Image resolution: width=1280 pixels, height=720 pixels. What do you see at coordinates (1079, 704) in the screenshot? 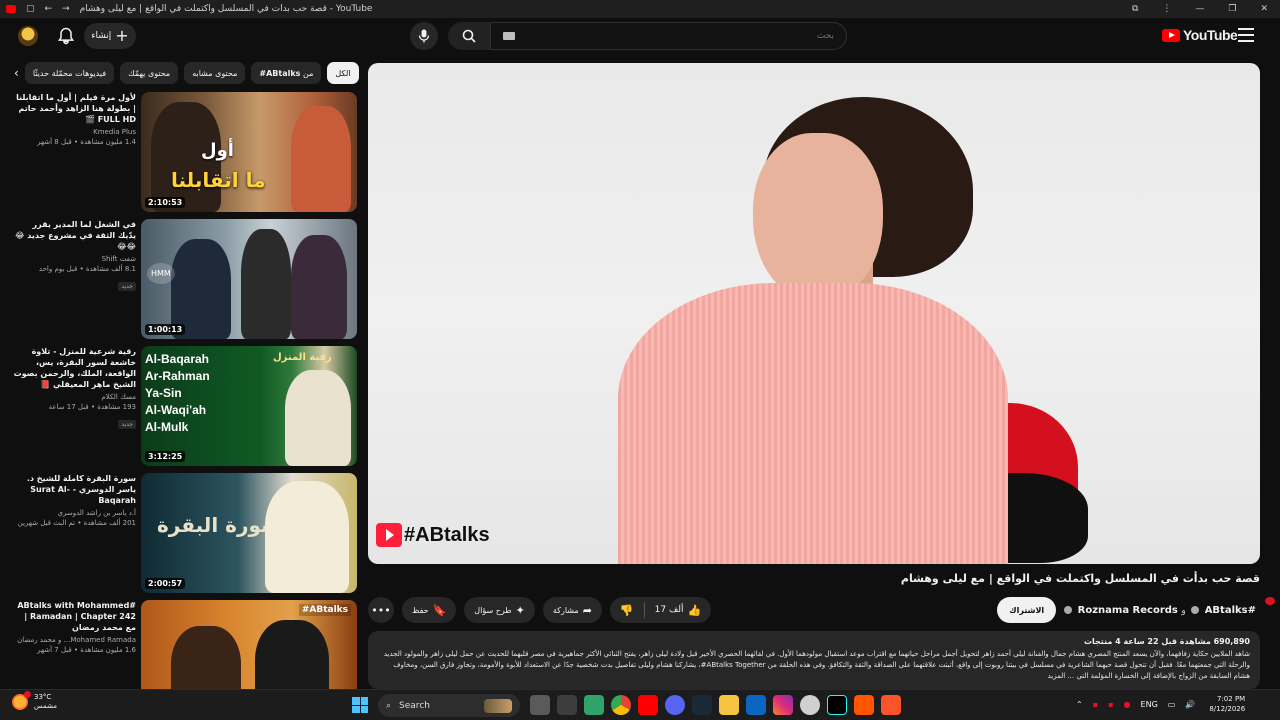
I see `tray-overflow-icon: ⌃` at bounding box center [1079, 704].